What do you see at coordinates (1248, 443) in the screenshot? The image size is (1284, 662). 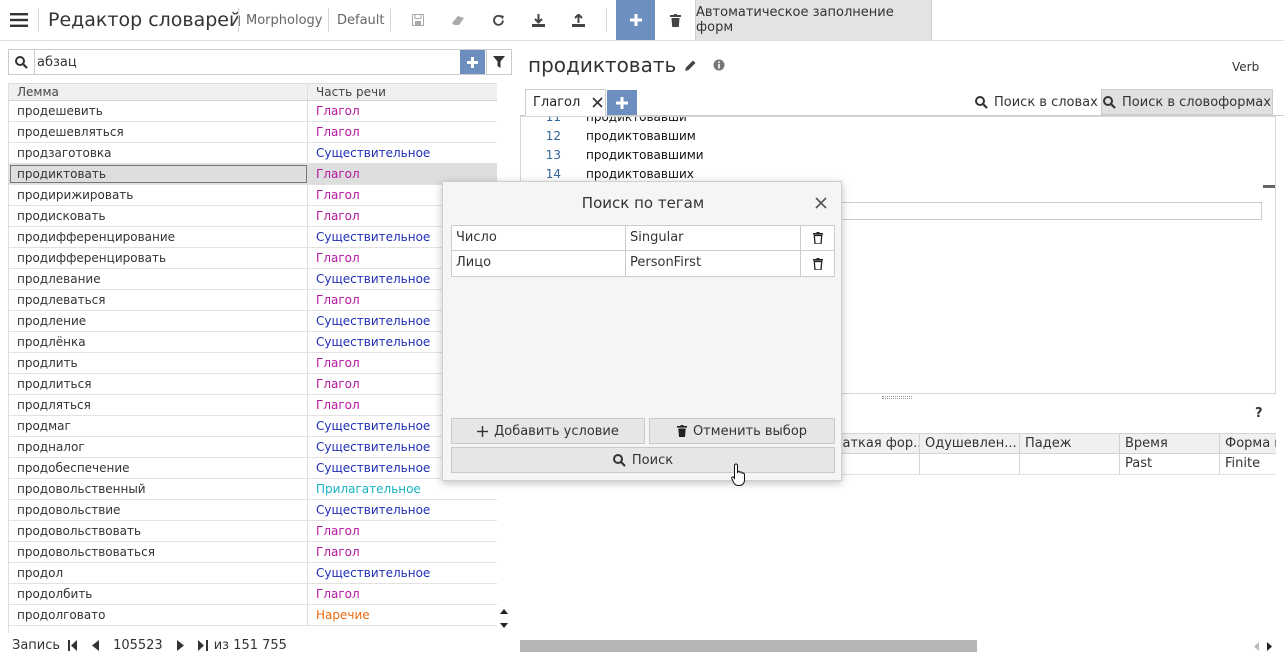 I see `grid-header-cell: Форма г` at bounding box center [1248, 443].